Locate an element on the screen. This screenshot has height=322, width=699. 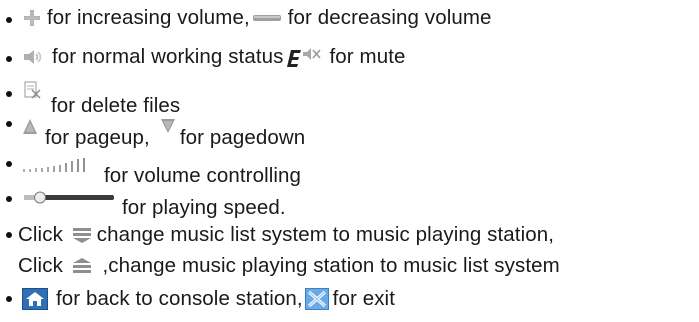
line-text: for increasing volume, is located at coordinates (148, 17).